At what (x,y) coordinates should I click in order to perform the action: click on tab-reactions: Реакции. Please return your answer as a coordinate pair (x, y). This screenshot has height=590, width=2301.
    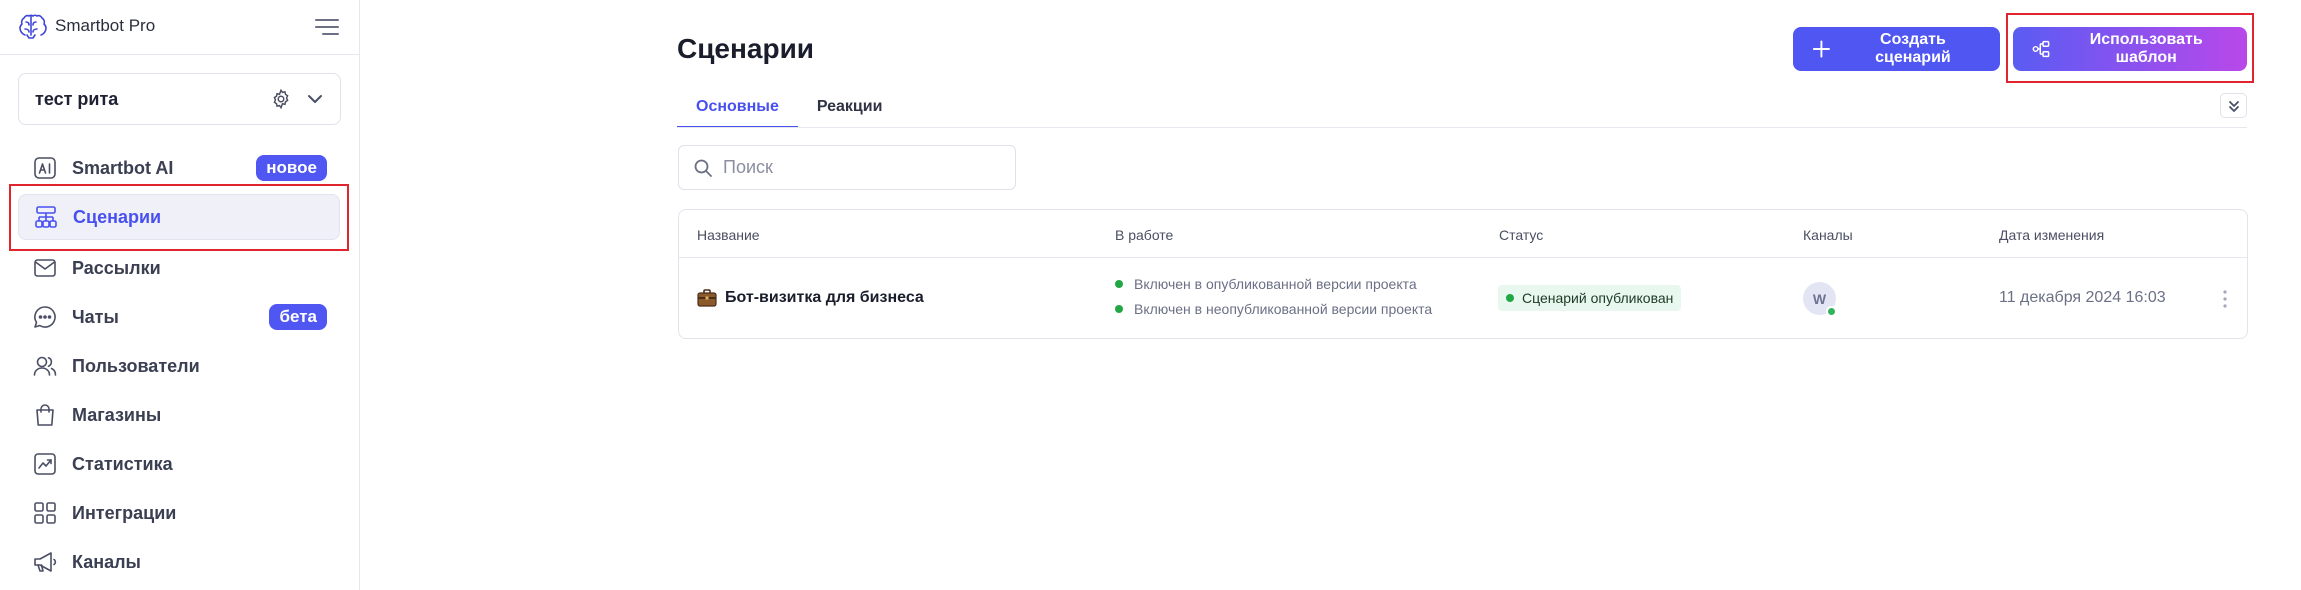
    Looking at the image, I should click on (850, 107).